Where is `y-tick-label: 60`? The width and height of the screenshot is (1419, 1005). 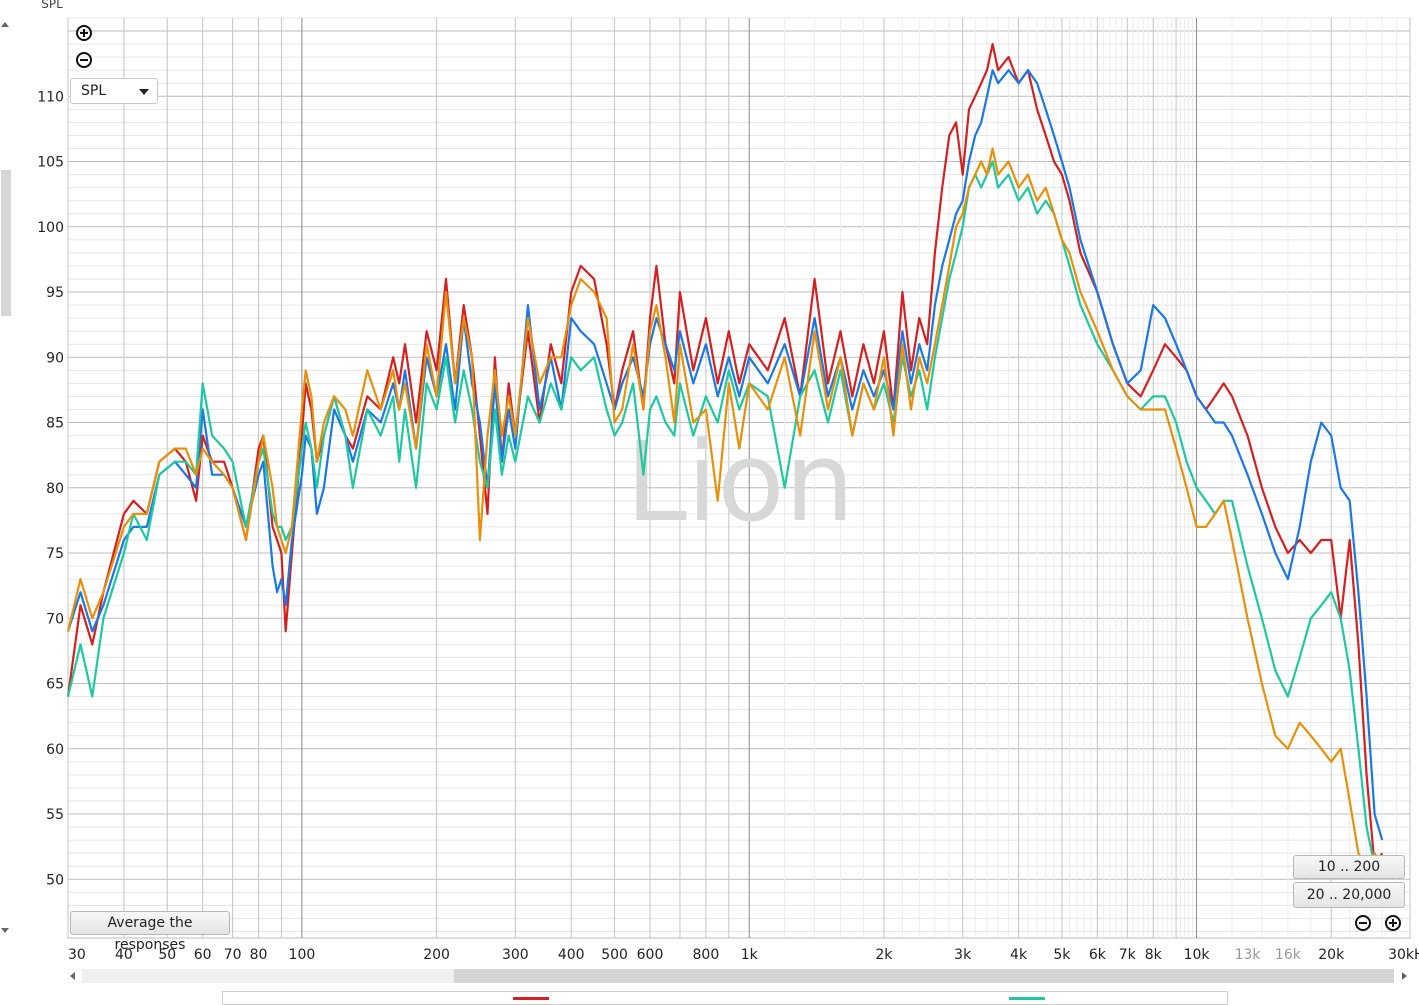
y-tick-label: 60 is located at coordinates (55, 750).